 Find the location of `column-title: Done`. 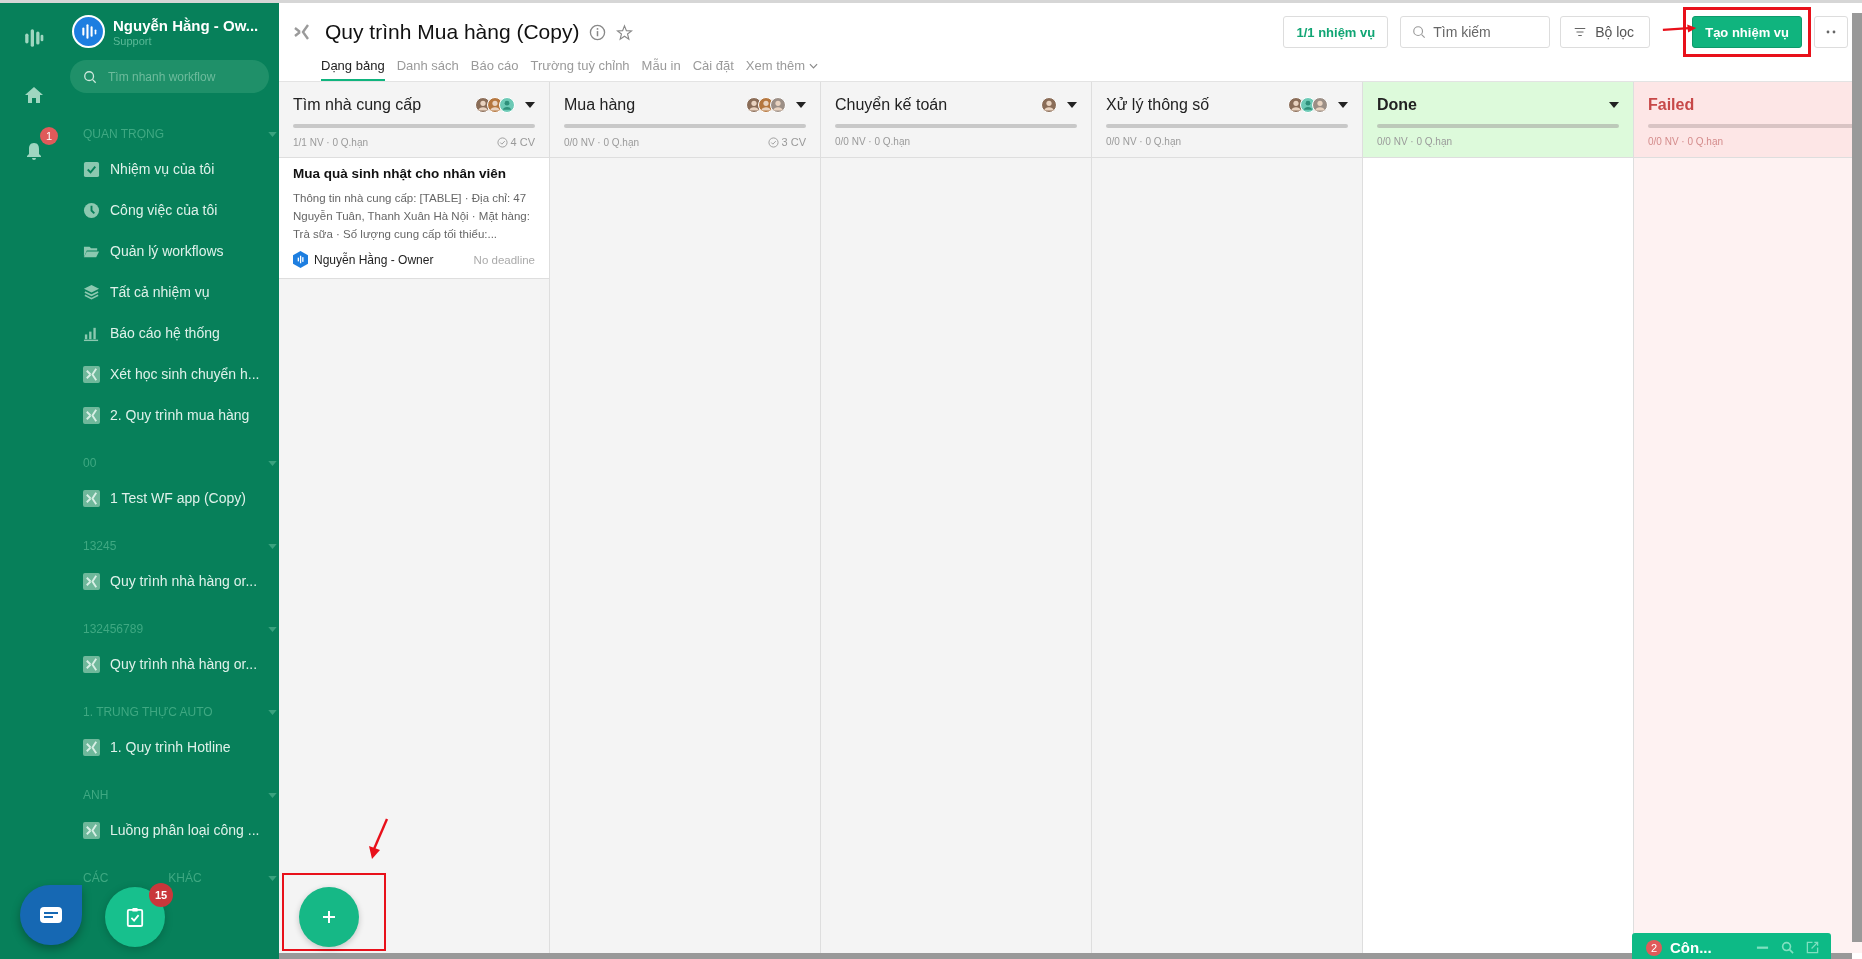

column-title: Done is located at coordinates (1397, 105).